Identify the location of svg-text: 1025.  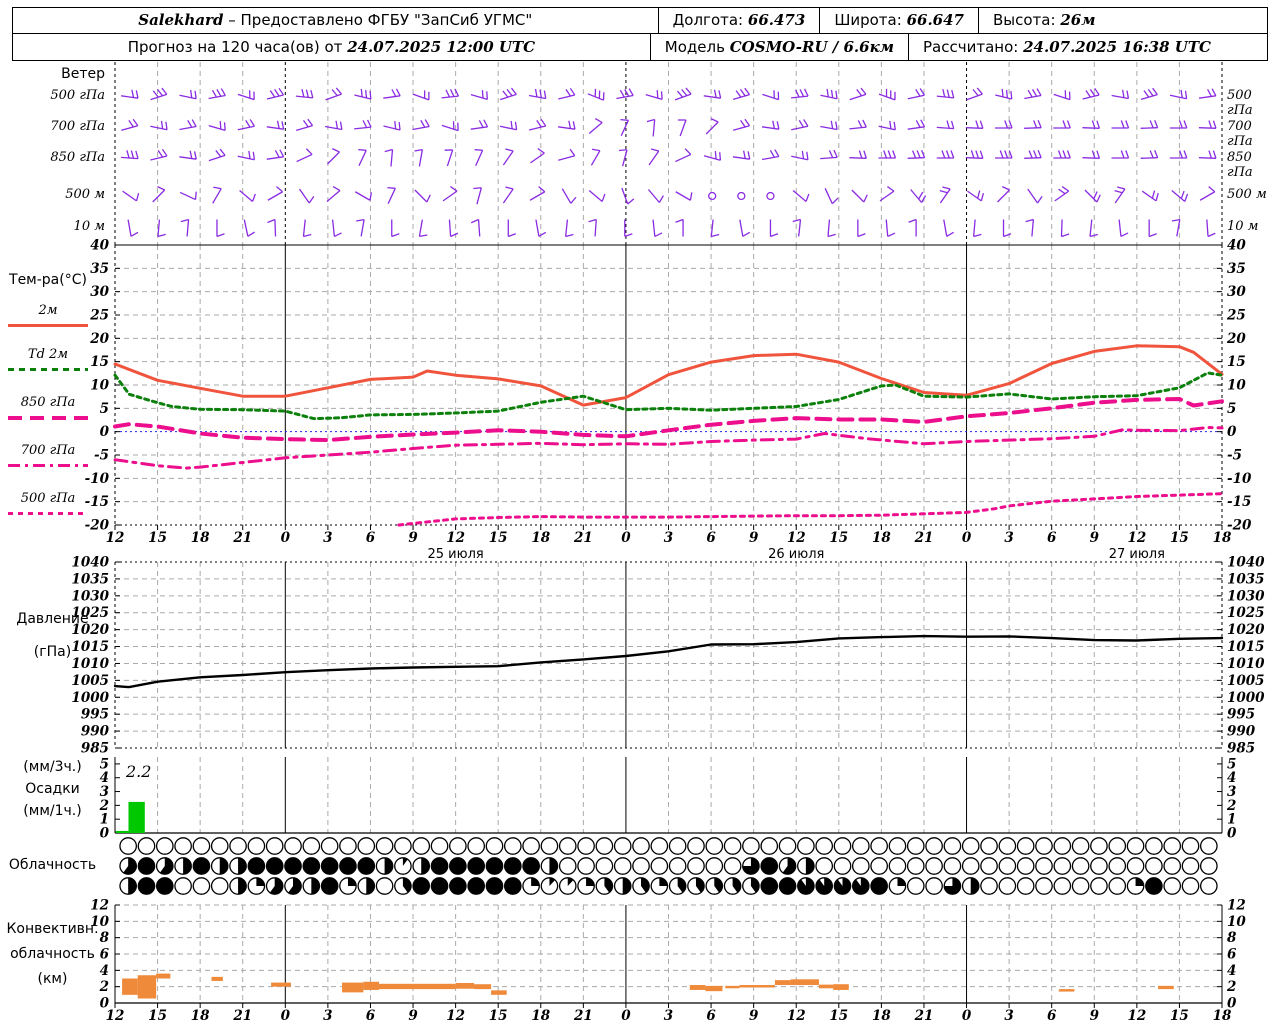
(1246, 613).